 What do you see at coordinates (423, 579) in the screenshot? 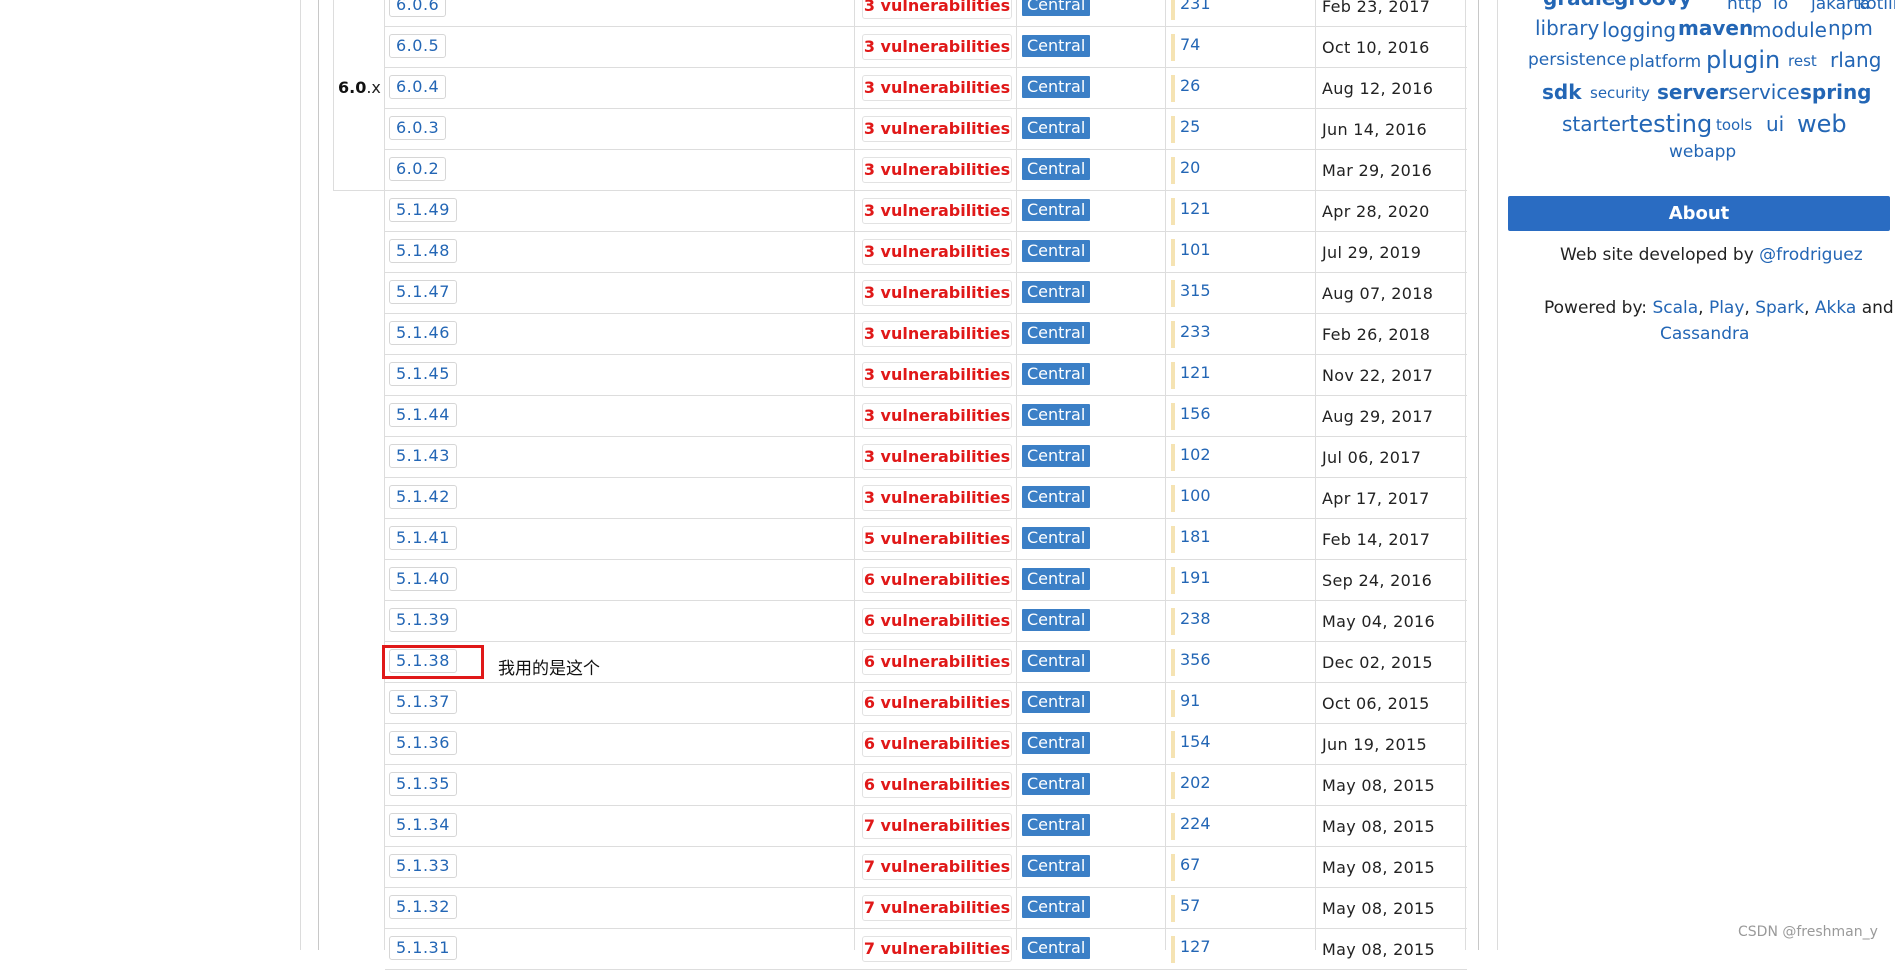
I see `version-link: 5.1.40` at bounding box center [423, 579].